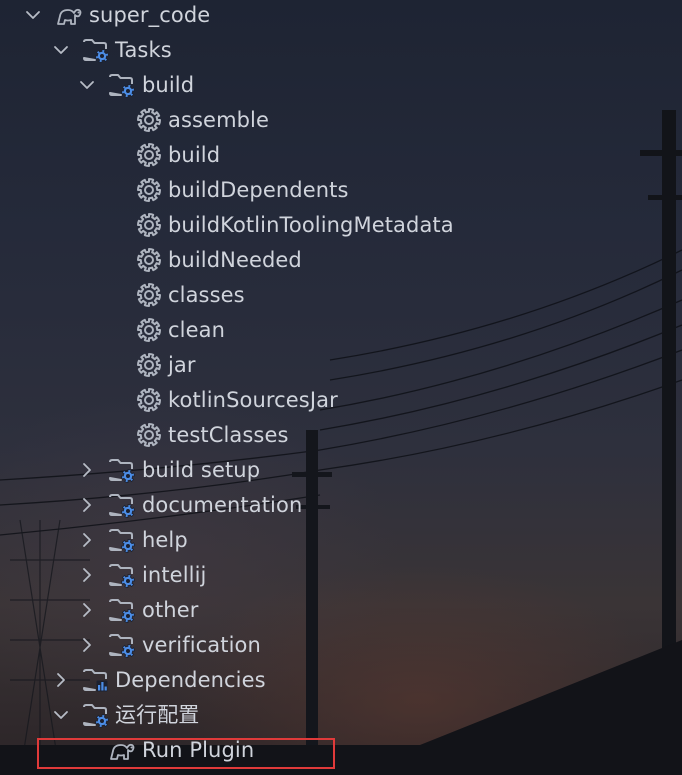  Describe the element at coordinates (190, 680) in the screenshot. I see `tree-node-label: Dependencies` at that location.